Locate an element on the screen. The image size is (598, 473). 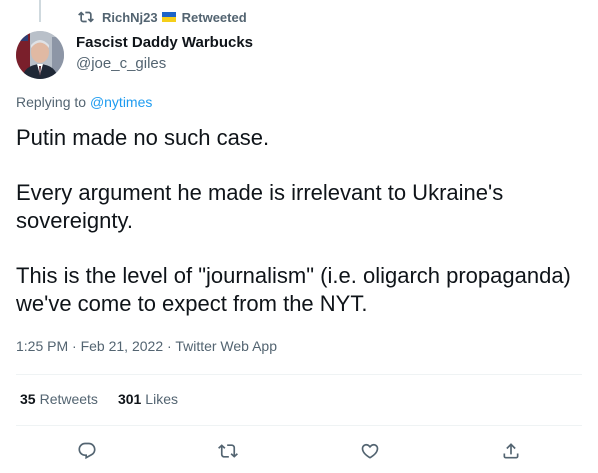
retweets-count: 35 is located at coordinates (28, 399).